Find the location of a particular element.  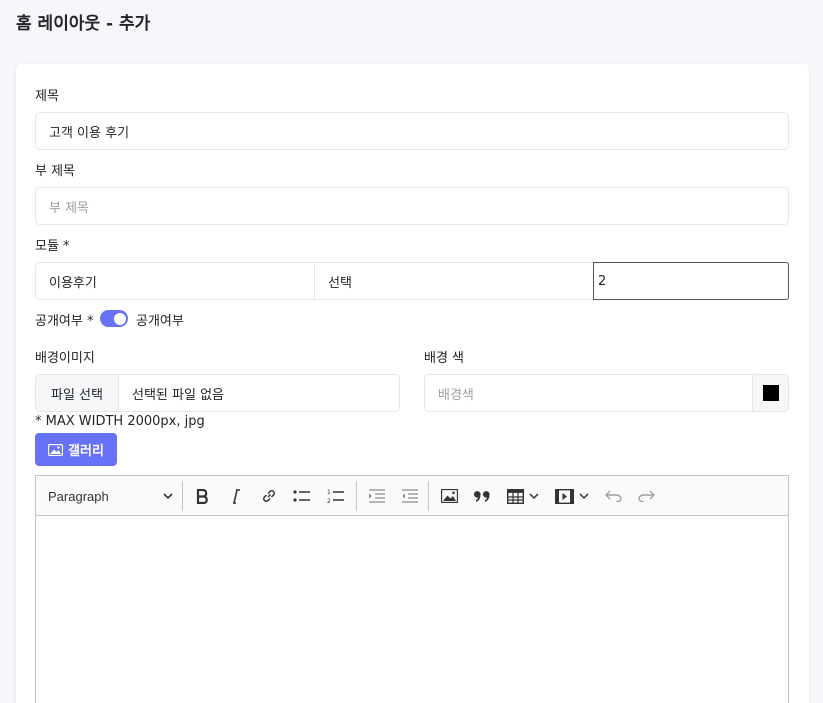

increase-indent-button is located at coordinates (377, 496).